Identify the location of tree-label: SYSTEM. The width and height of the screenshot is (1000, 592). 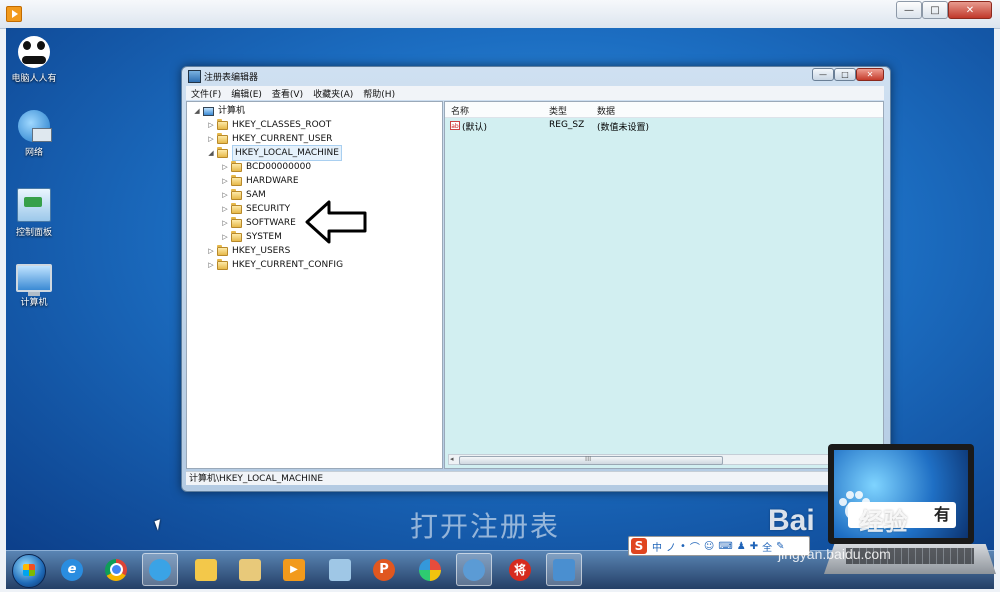
(264, 237).